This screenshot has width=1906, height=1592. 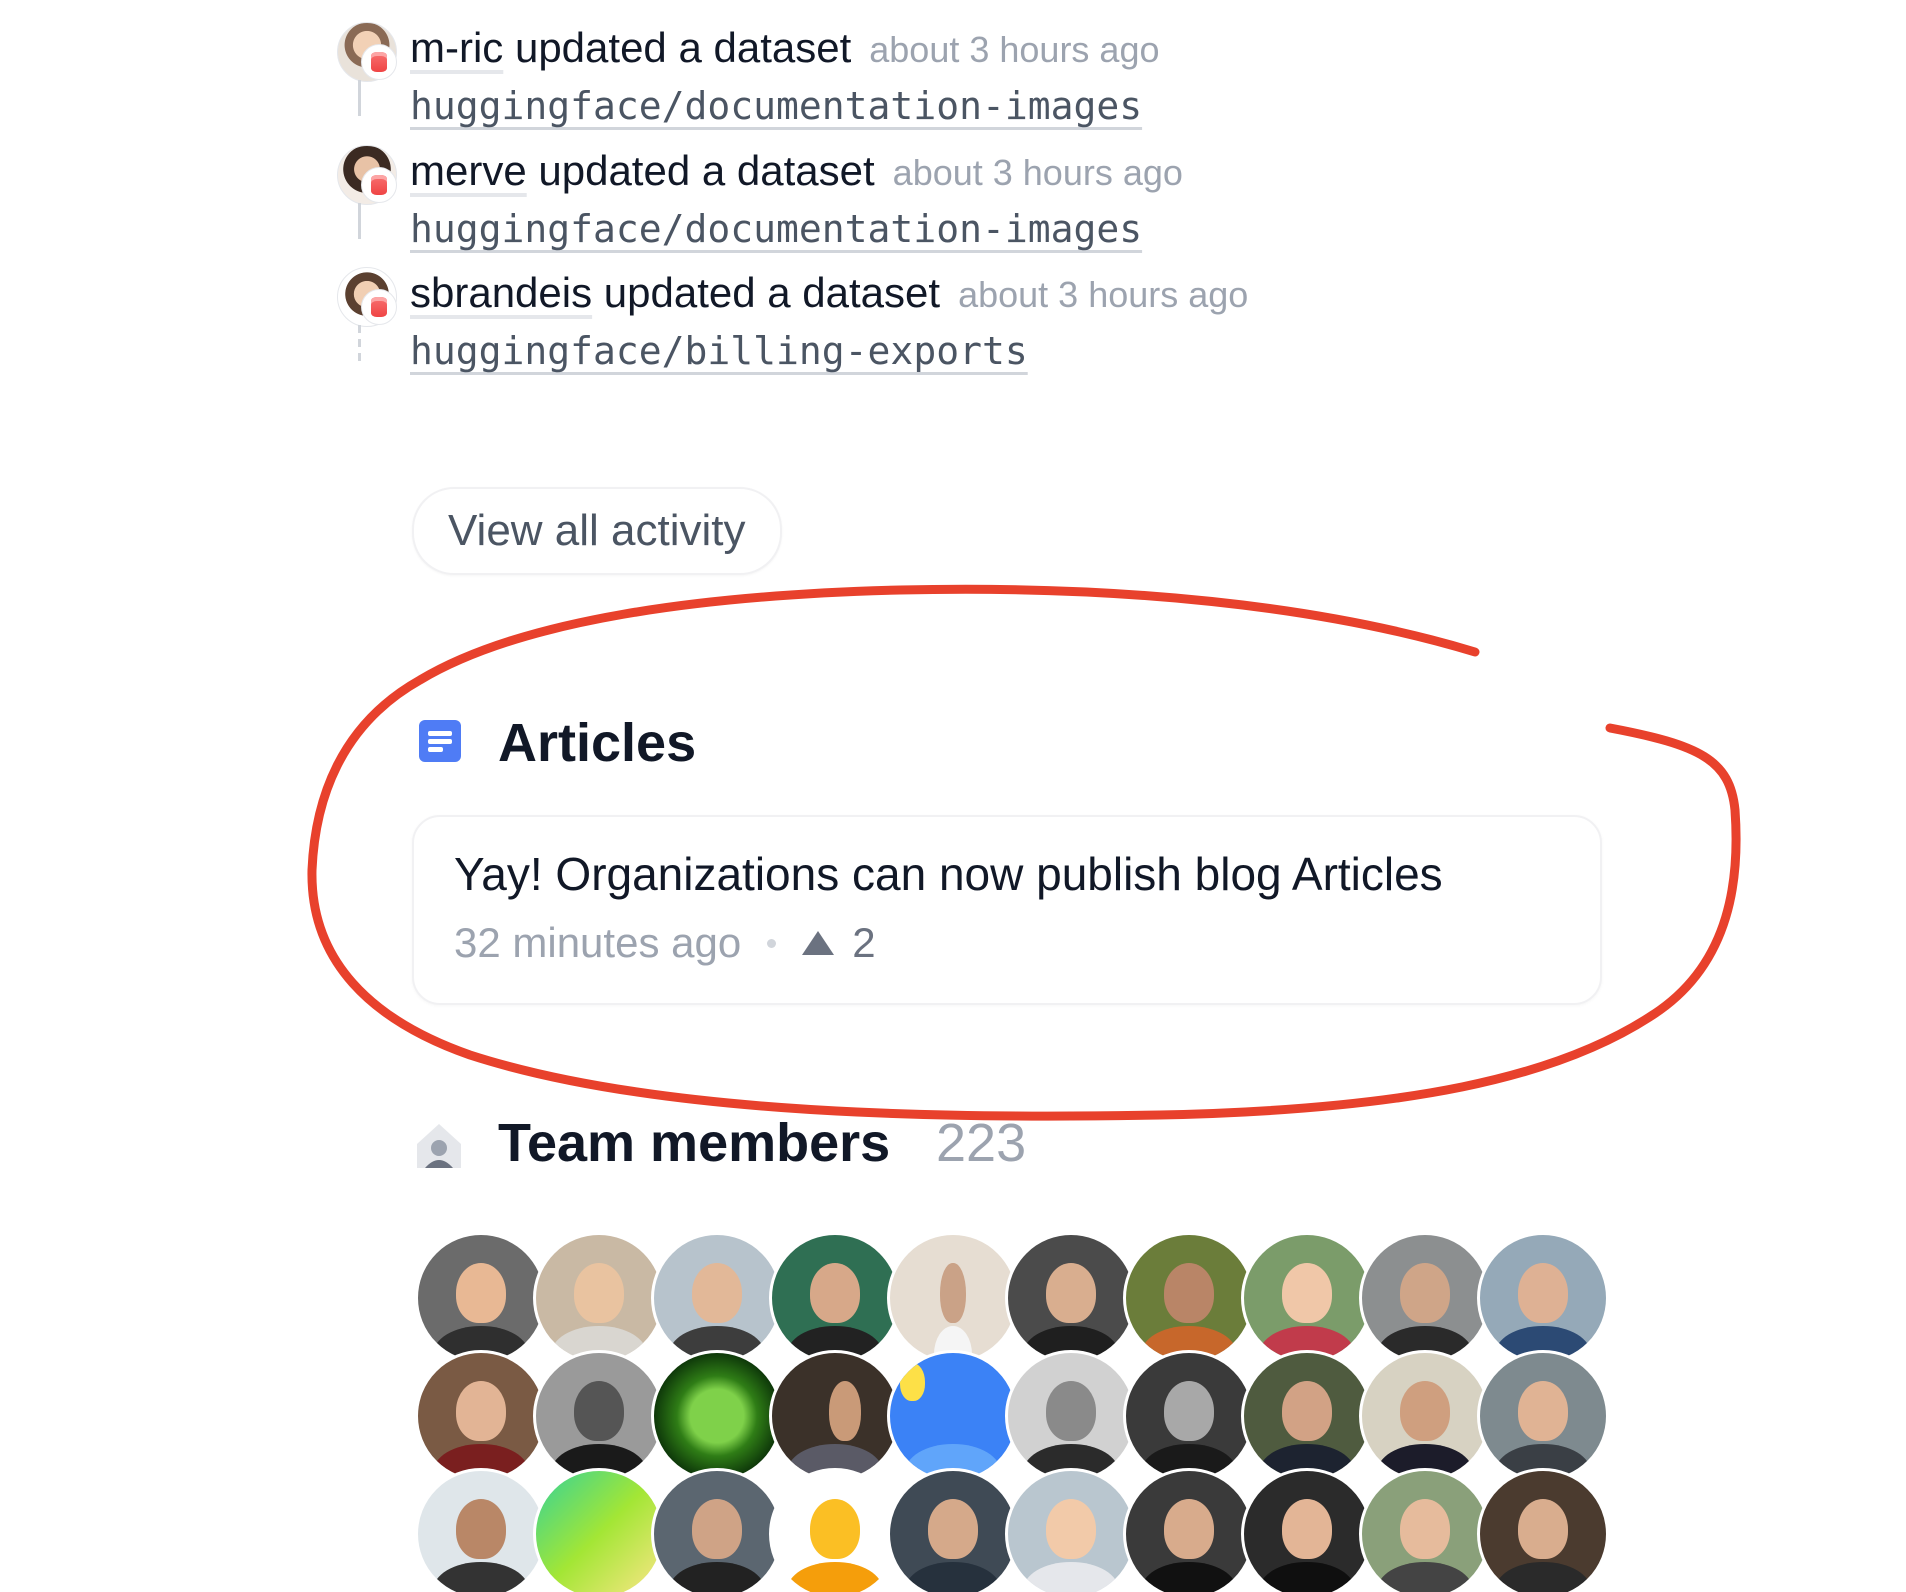 What do you see at coordinates (818, 943) in the screenshot?
I see `upvote-icon` at bounding box center [818, 943].